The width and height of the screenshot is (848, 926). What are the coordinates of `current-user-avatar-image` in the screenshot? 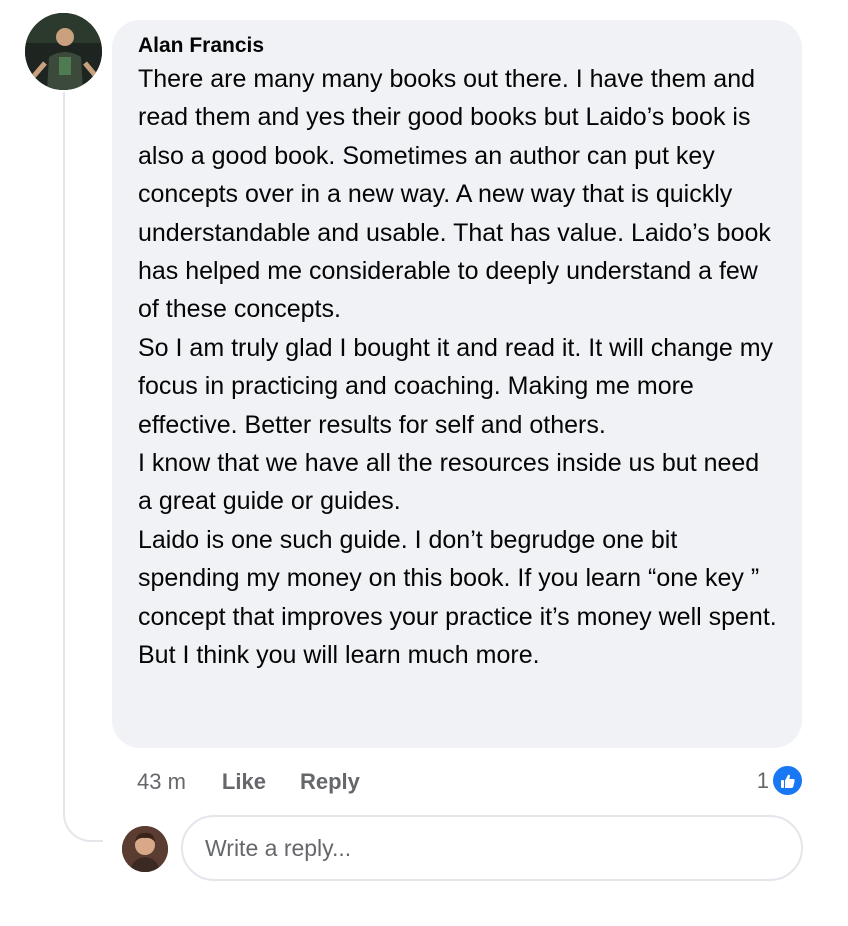 It's located at (145, 849).